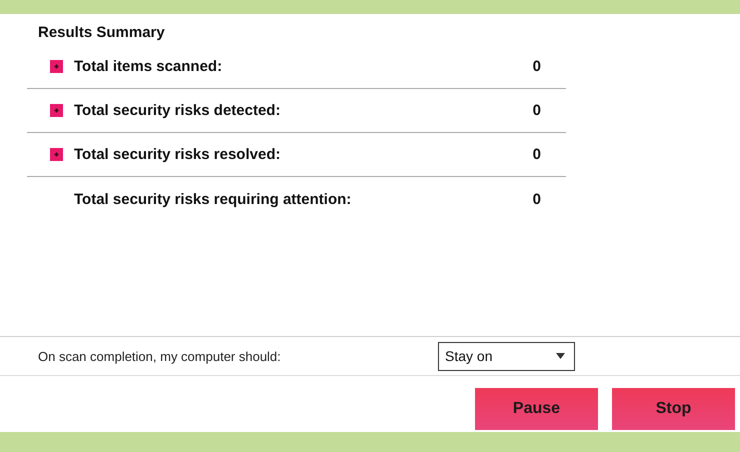 This screenshot has width=740, height=452. What do you see at coordinates (673, 409) in the screenshot?
I see `stop-button: Stop` at bounding box center [673, 409].